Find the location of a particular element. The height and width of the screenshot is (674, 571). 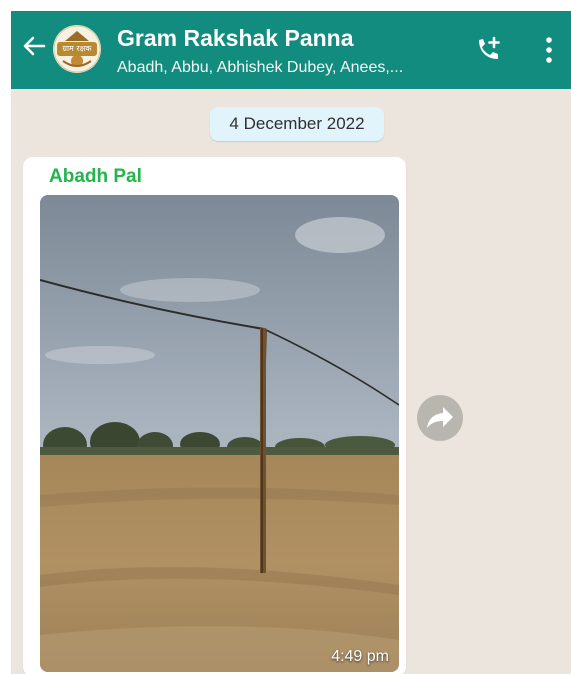

message-time: 4:49 pm is located at coordinates (360, 656).